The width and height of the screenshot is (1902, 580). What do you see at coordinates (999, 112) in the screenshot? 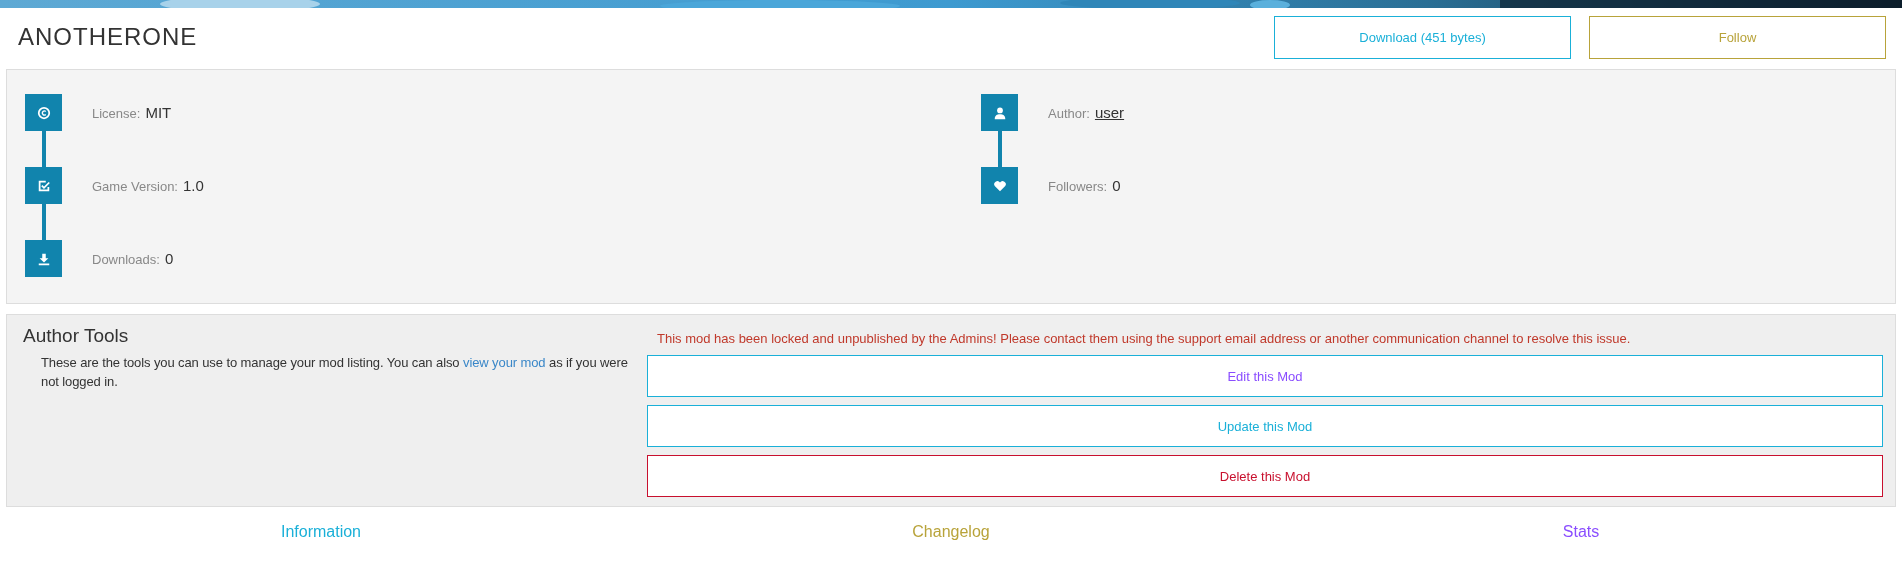
I see `user-icon` at bounding box center [999, 112].